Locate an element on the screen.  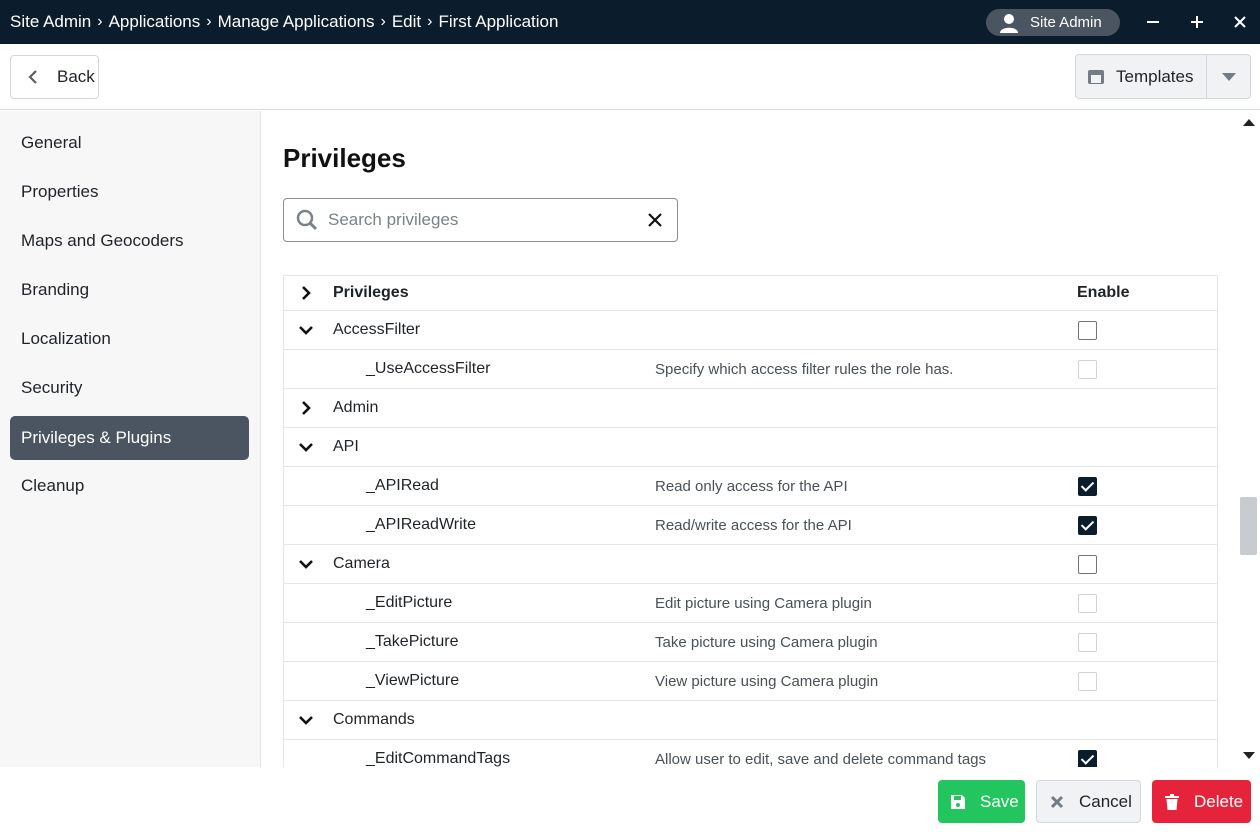
privilege-group-row: AccessFilter is located at coordinates (750, 330).